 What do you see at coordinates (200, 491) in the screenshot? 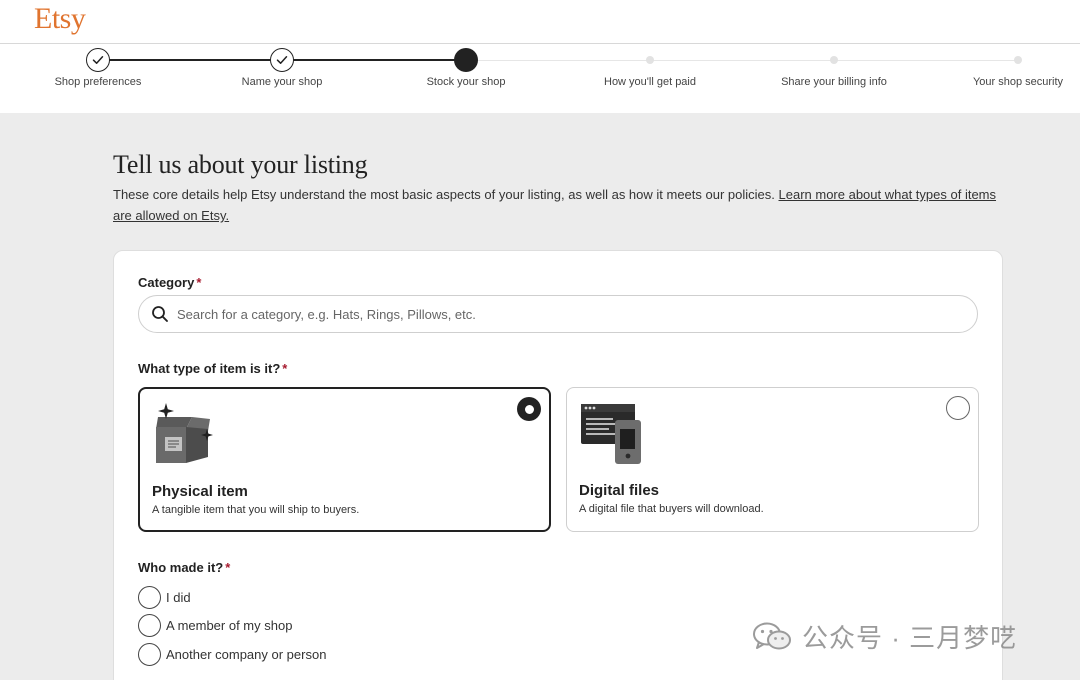
I see `physical-item-title: Physical item` at bounding box center [200, 491].